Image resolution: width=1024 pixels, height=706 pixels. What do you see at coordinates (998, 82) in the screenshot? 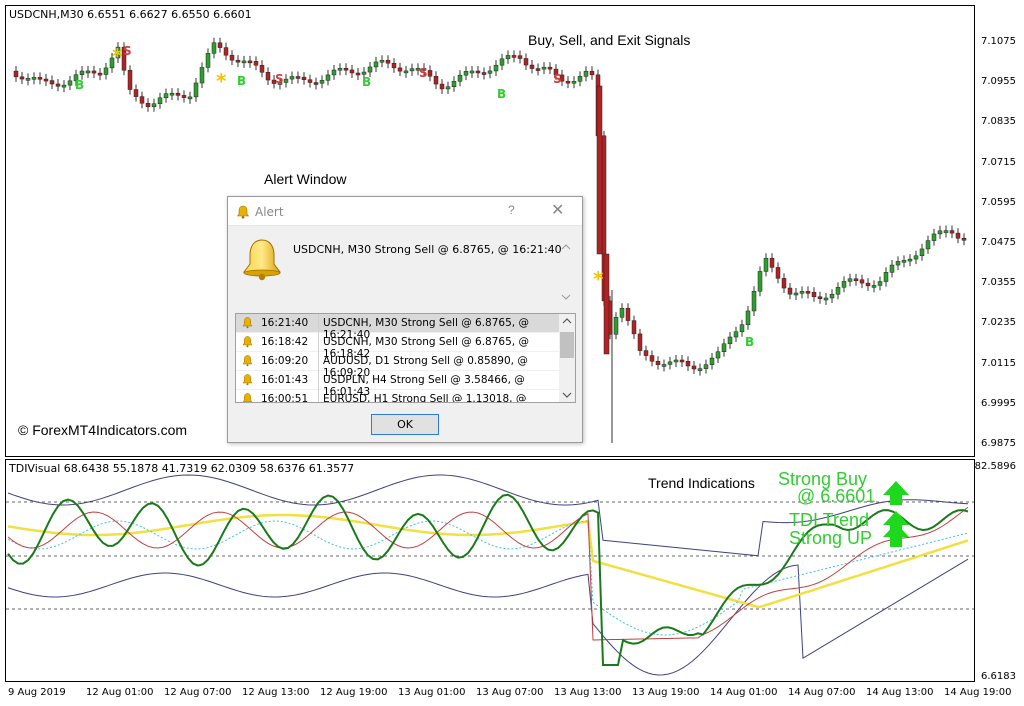
I see `price-tick: 7.0955` at bounding box center [998, 82].